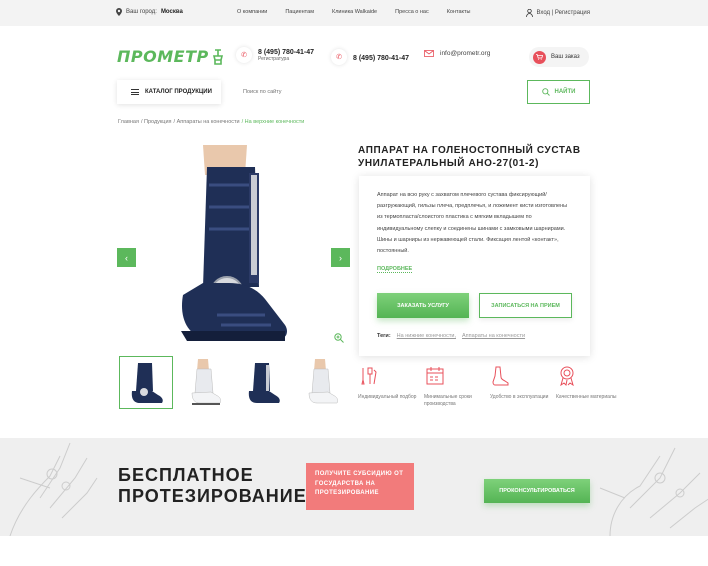  What do you see at coordinates (653, 491) in the screenshot?
I see `hand-sketch-right` at bounding box center [653, 491].